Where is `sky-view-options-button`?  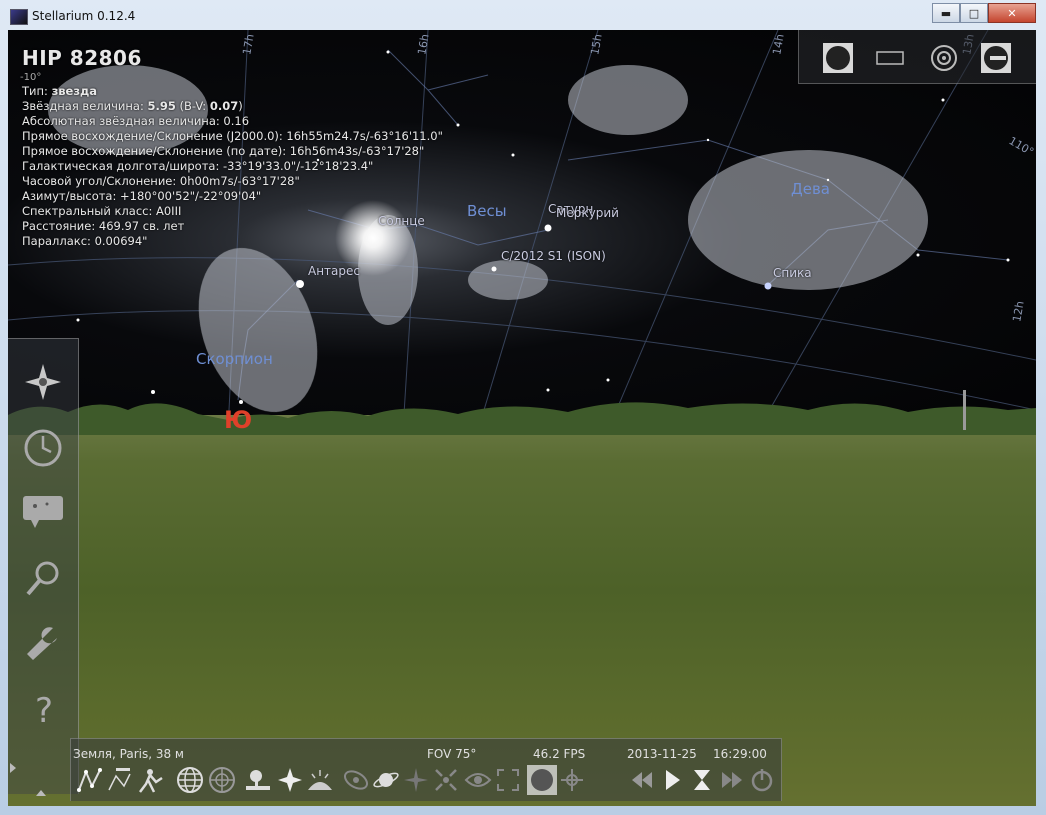 sky-view-options-button is located at coordinates (43, 512).